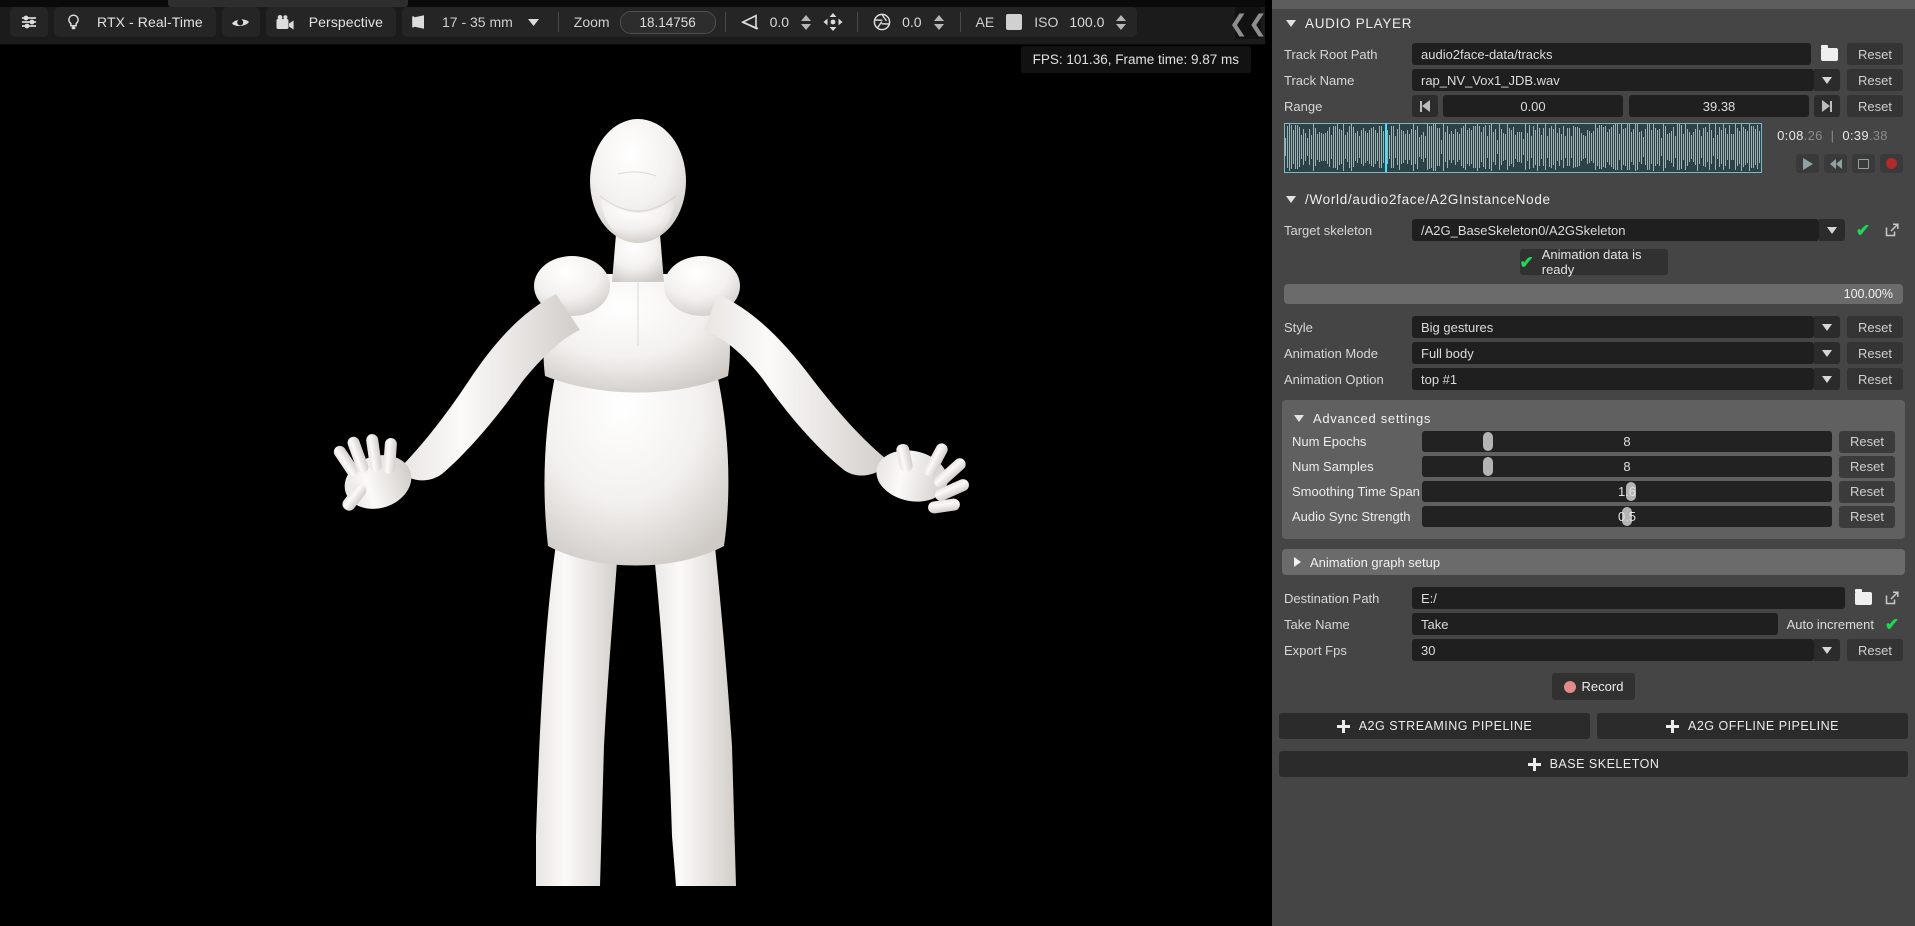  Describe the element at coordinates (985, 22) in the screenshot. I see `ae-label: AE` at that location.